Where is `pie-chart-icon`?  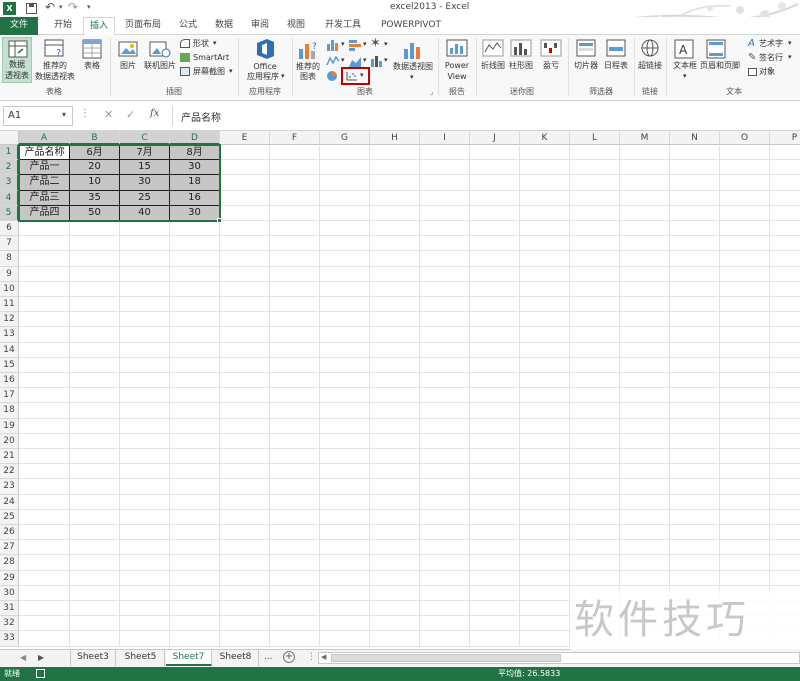
pie-chart-icon is located at coordinates (332, 76).